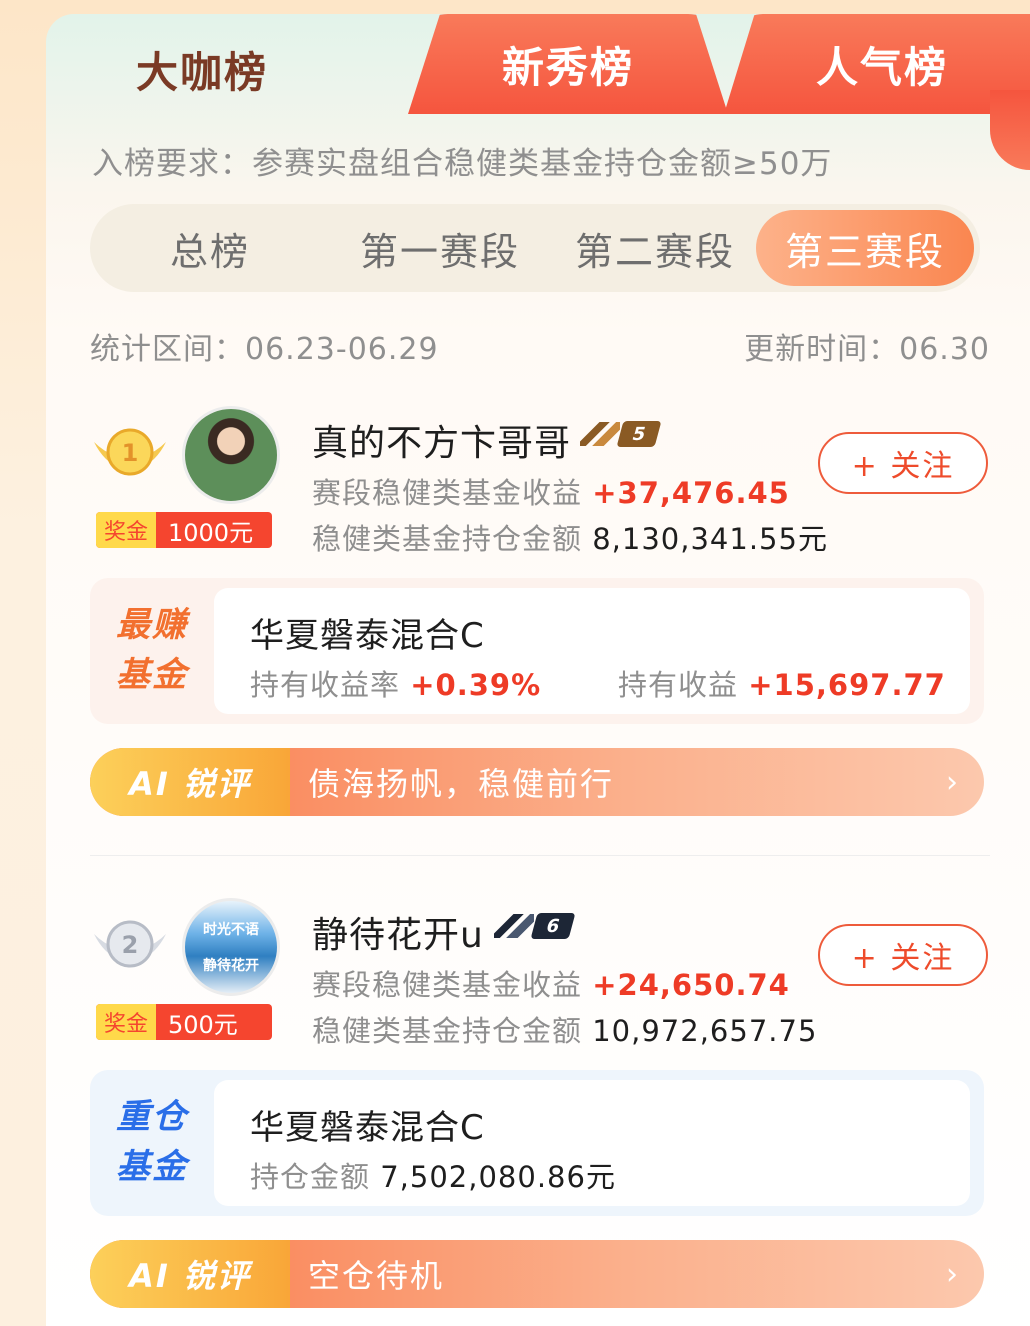 The image size is (1030, 1326). What do you see at coordinates (310, 1177) in the screenshot?
I see `fund-holding-label: 持仓金额` at bounding box center [310, 1177].